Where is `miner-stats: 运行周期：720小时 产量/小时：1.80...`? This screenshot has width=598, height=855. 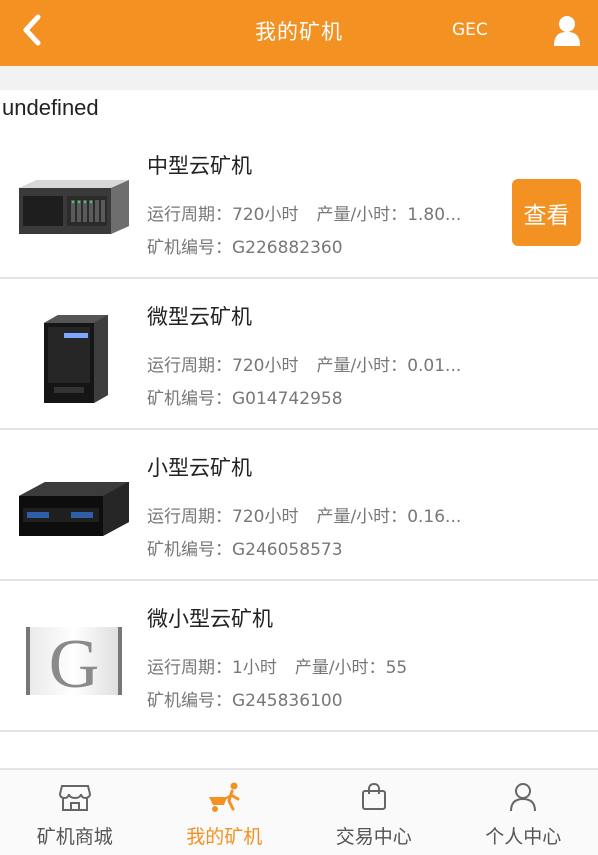
miner-stats: 运行周期：720小时 产量/小时：1.80... is located at coordinates (304, 215).